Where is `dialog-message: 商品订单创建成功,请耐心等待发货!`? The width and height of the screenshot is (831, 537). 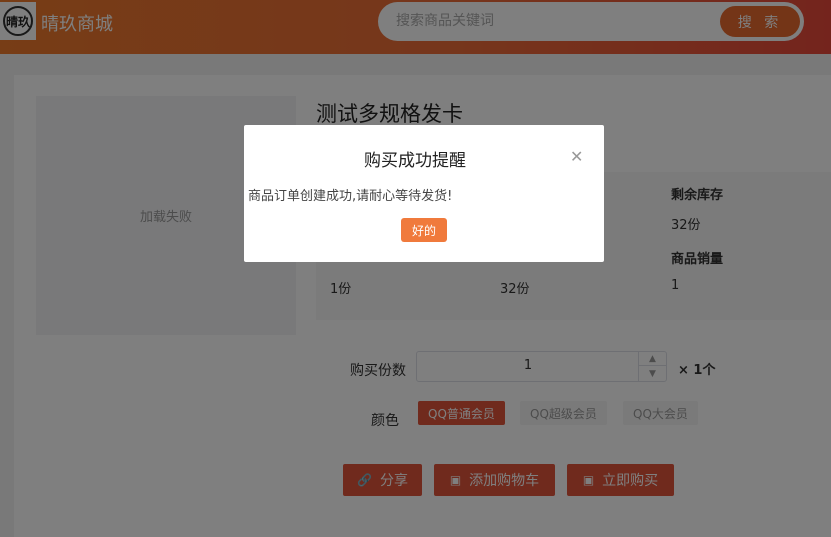
dialog-message: 商品订单创建成功,请耐心等待发货! is located at coordinates (350, 196).